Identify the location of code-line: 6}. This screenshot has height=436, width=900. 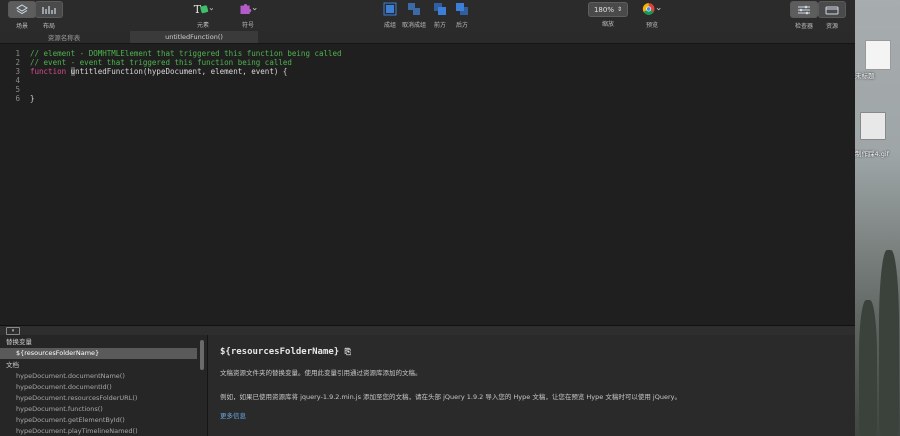
(17, 98).